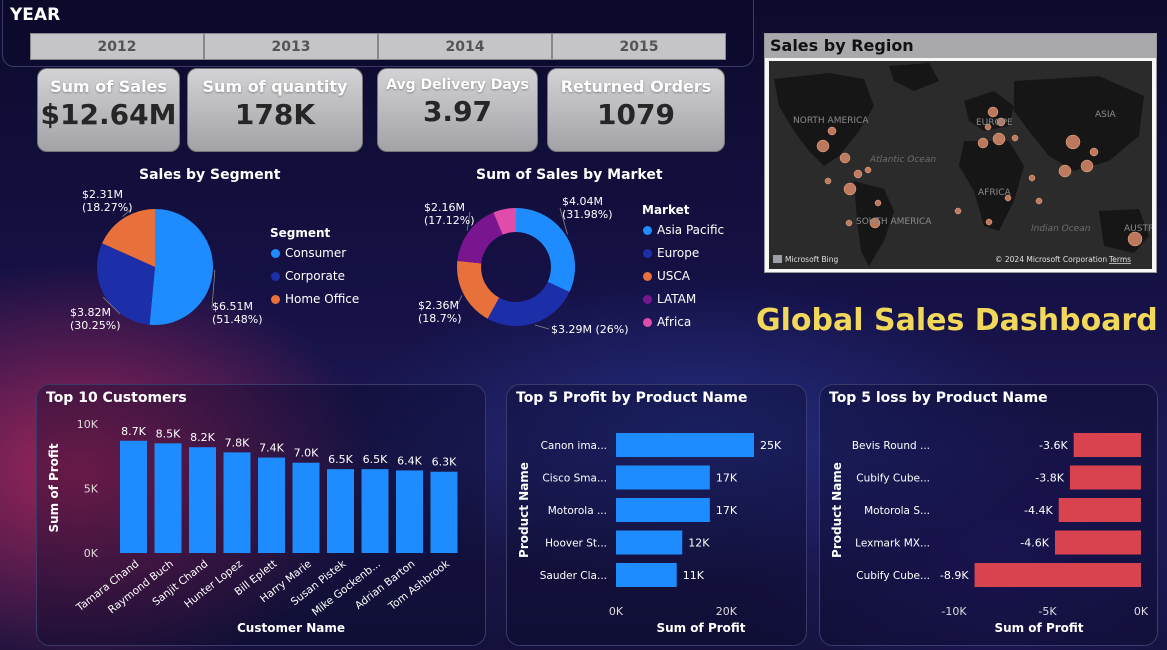  I want to click on leader-line, so click(542, 327).